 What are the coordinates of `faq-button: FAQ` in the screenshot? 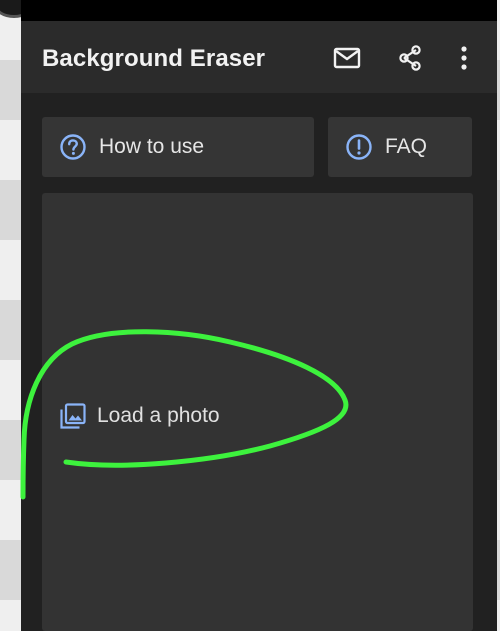 It's located at (400, 147).